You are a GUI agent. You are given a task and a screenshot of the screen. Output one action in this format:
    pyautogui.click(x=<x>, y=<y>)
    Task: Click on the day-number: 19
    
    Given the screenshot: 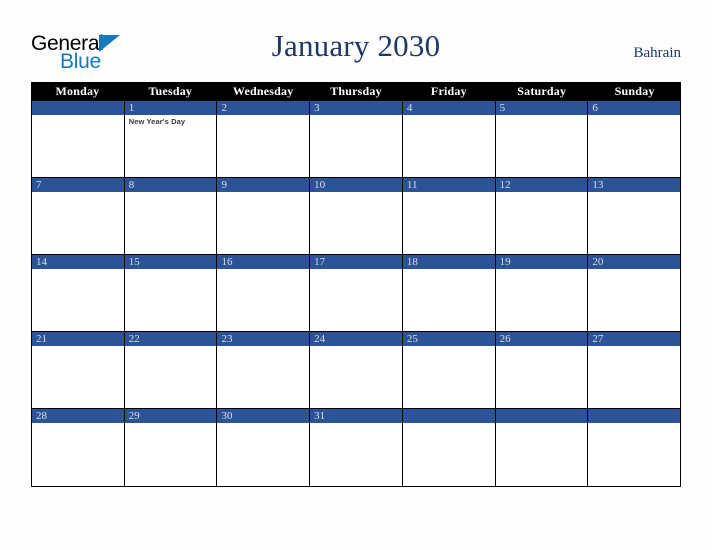 What is the action you would take?
    pyautogui.click(x=541, y=262)
    